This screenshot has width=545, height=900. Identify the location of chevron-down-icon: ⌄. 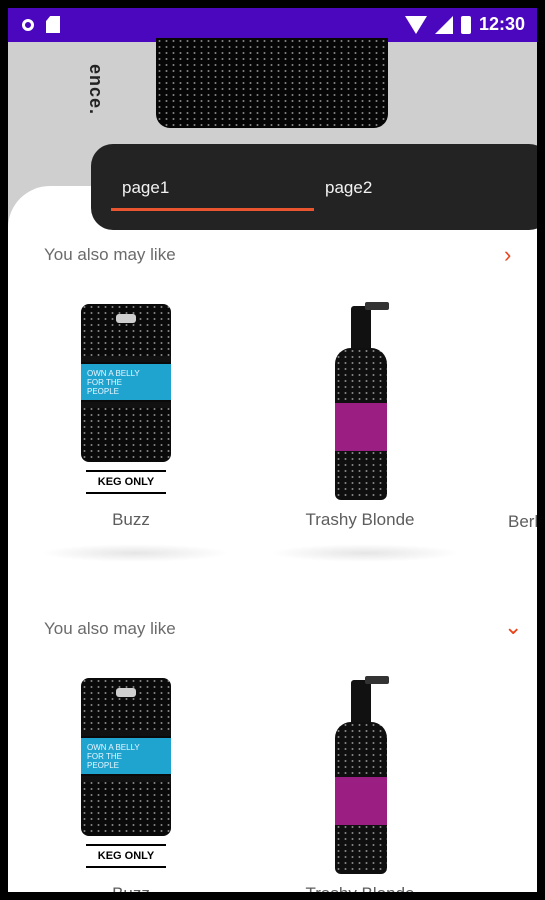
(513, 627).